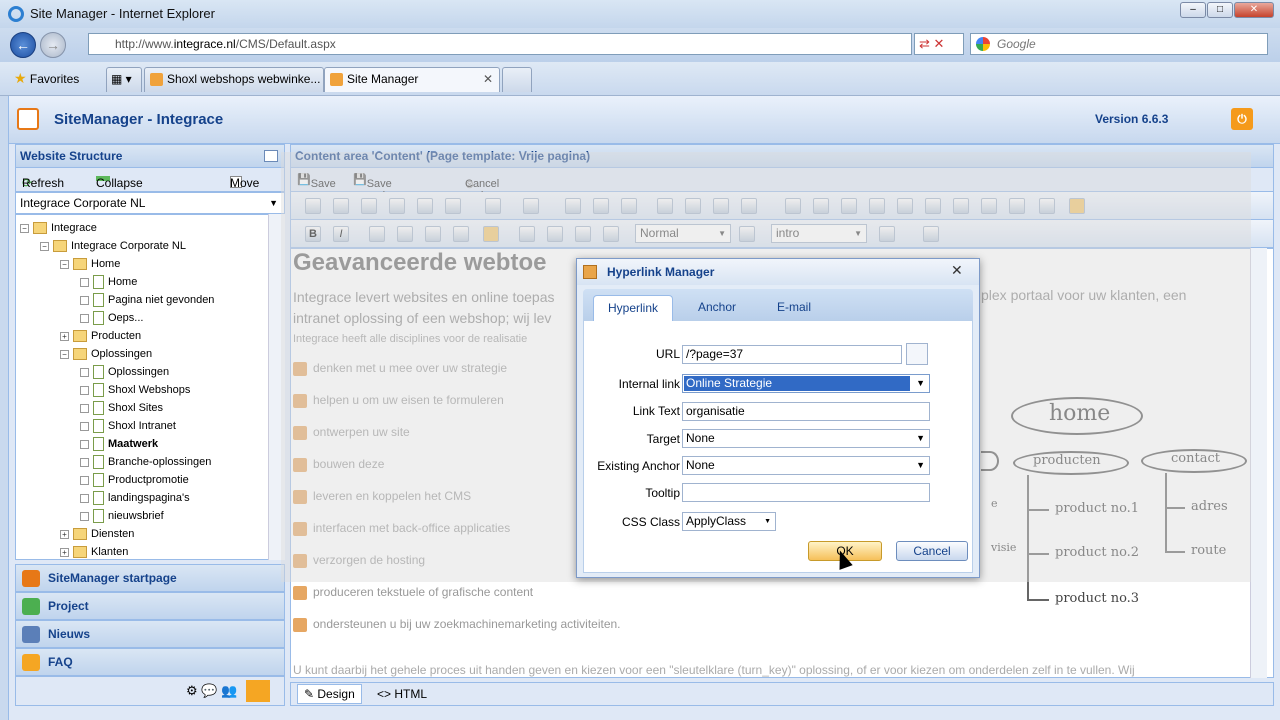 The width and height of the screenshot is (1280, 720). I want to click on close-tab-icon: ✕, so click(488, 79).